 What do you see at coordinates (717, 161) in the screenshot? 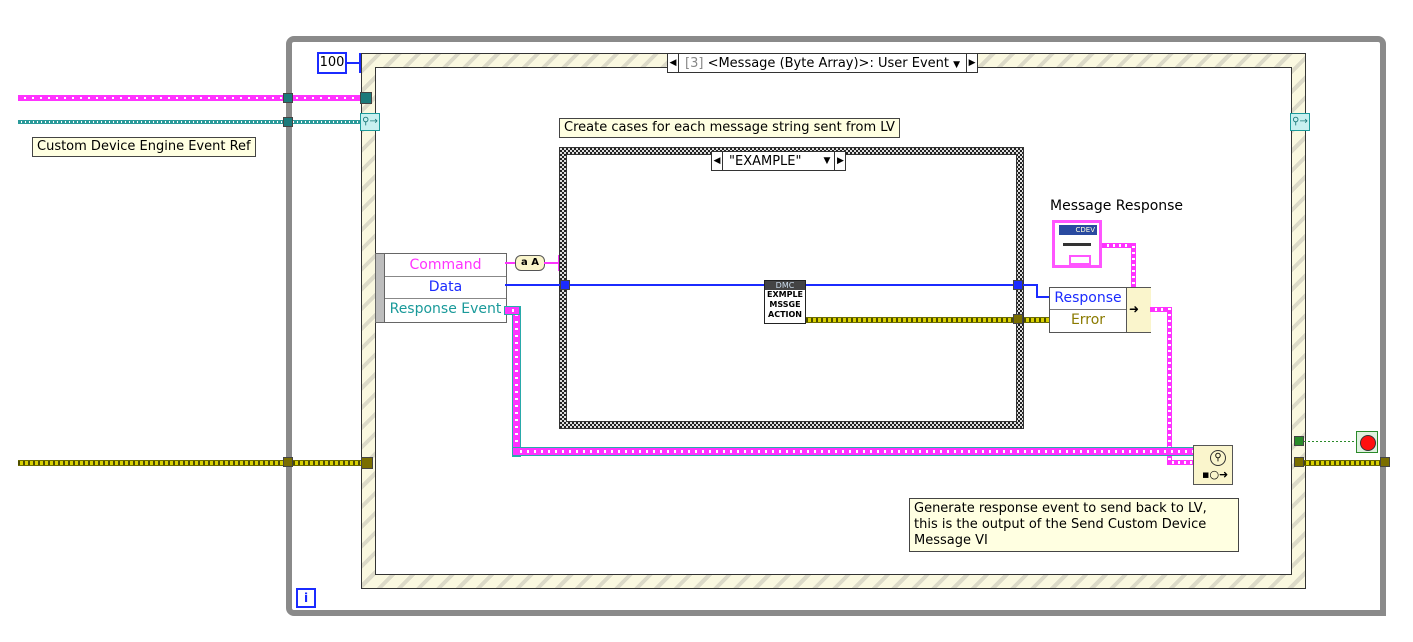
I see `case-decrement-arrow-icon: ◀` at bounding box center [717, 161].